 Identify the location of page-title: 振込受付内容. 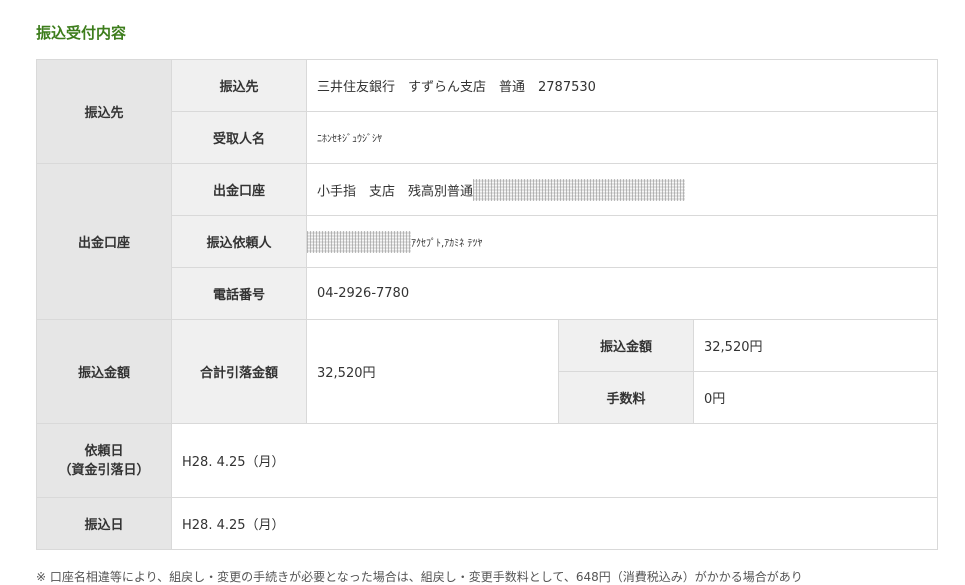
(81, 33).